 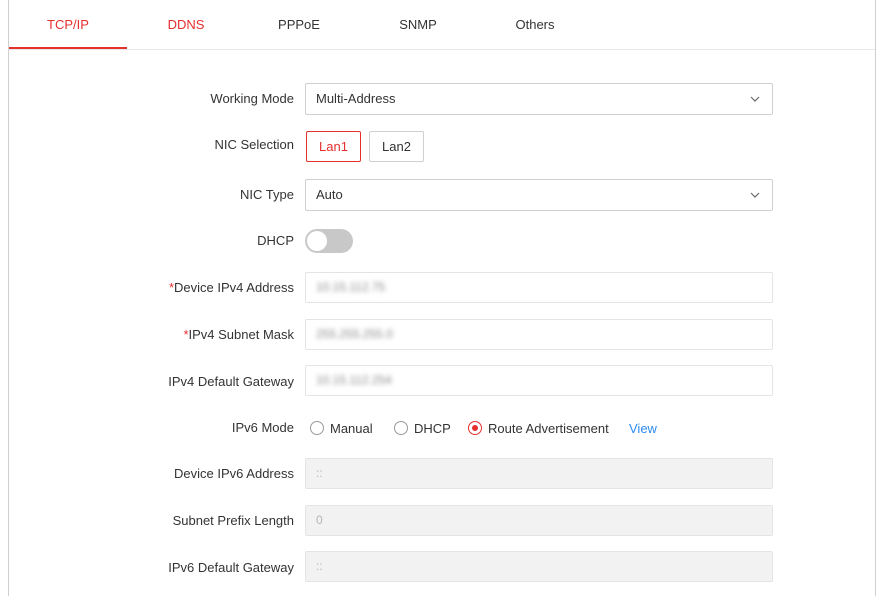 I want to click on nic-type-label: NIC Type, so click(x=267, y=194).